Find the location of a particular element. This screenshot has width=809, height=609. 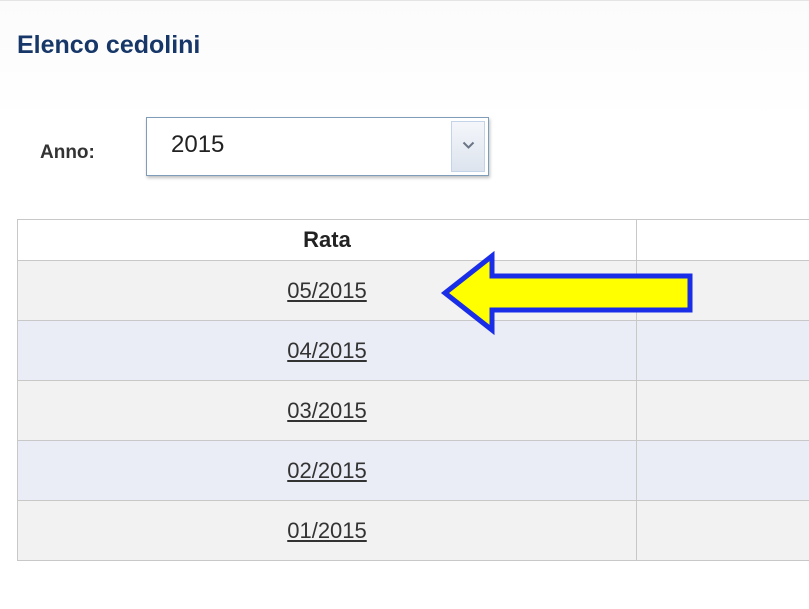

left-arrow-icon is located at coordinates (566, 293).